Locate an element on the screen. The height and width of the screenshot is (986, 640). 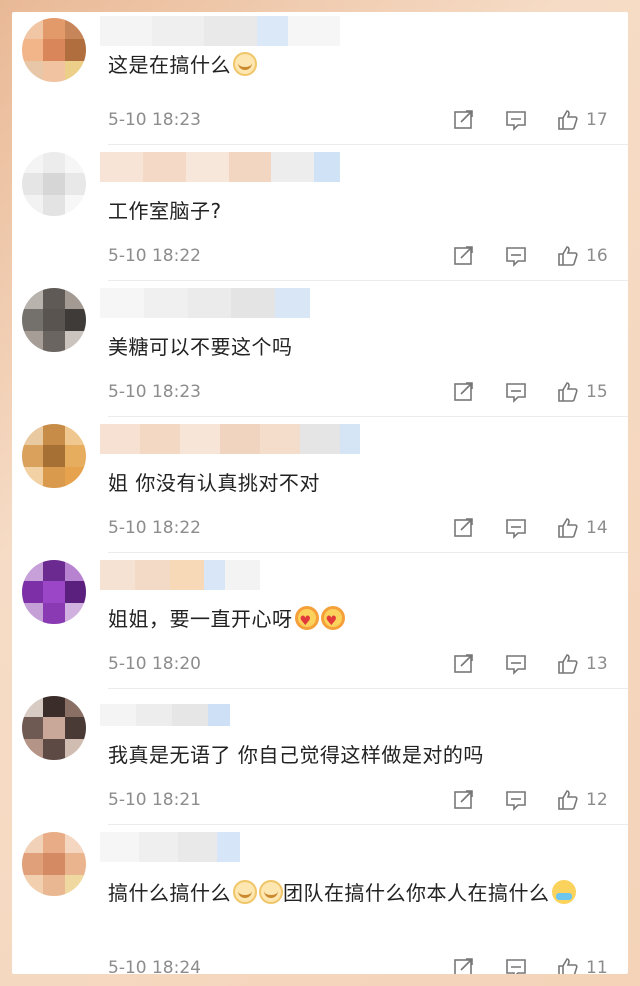
comment-actions: 11 is located at coordinates (530, 965).